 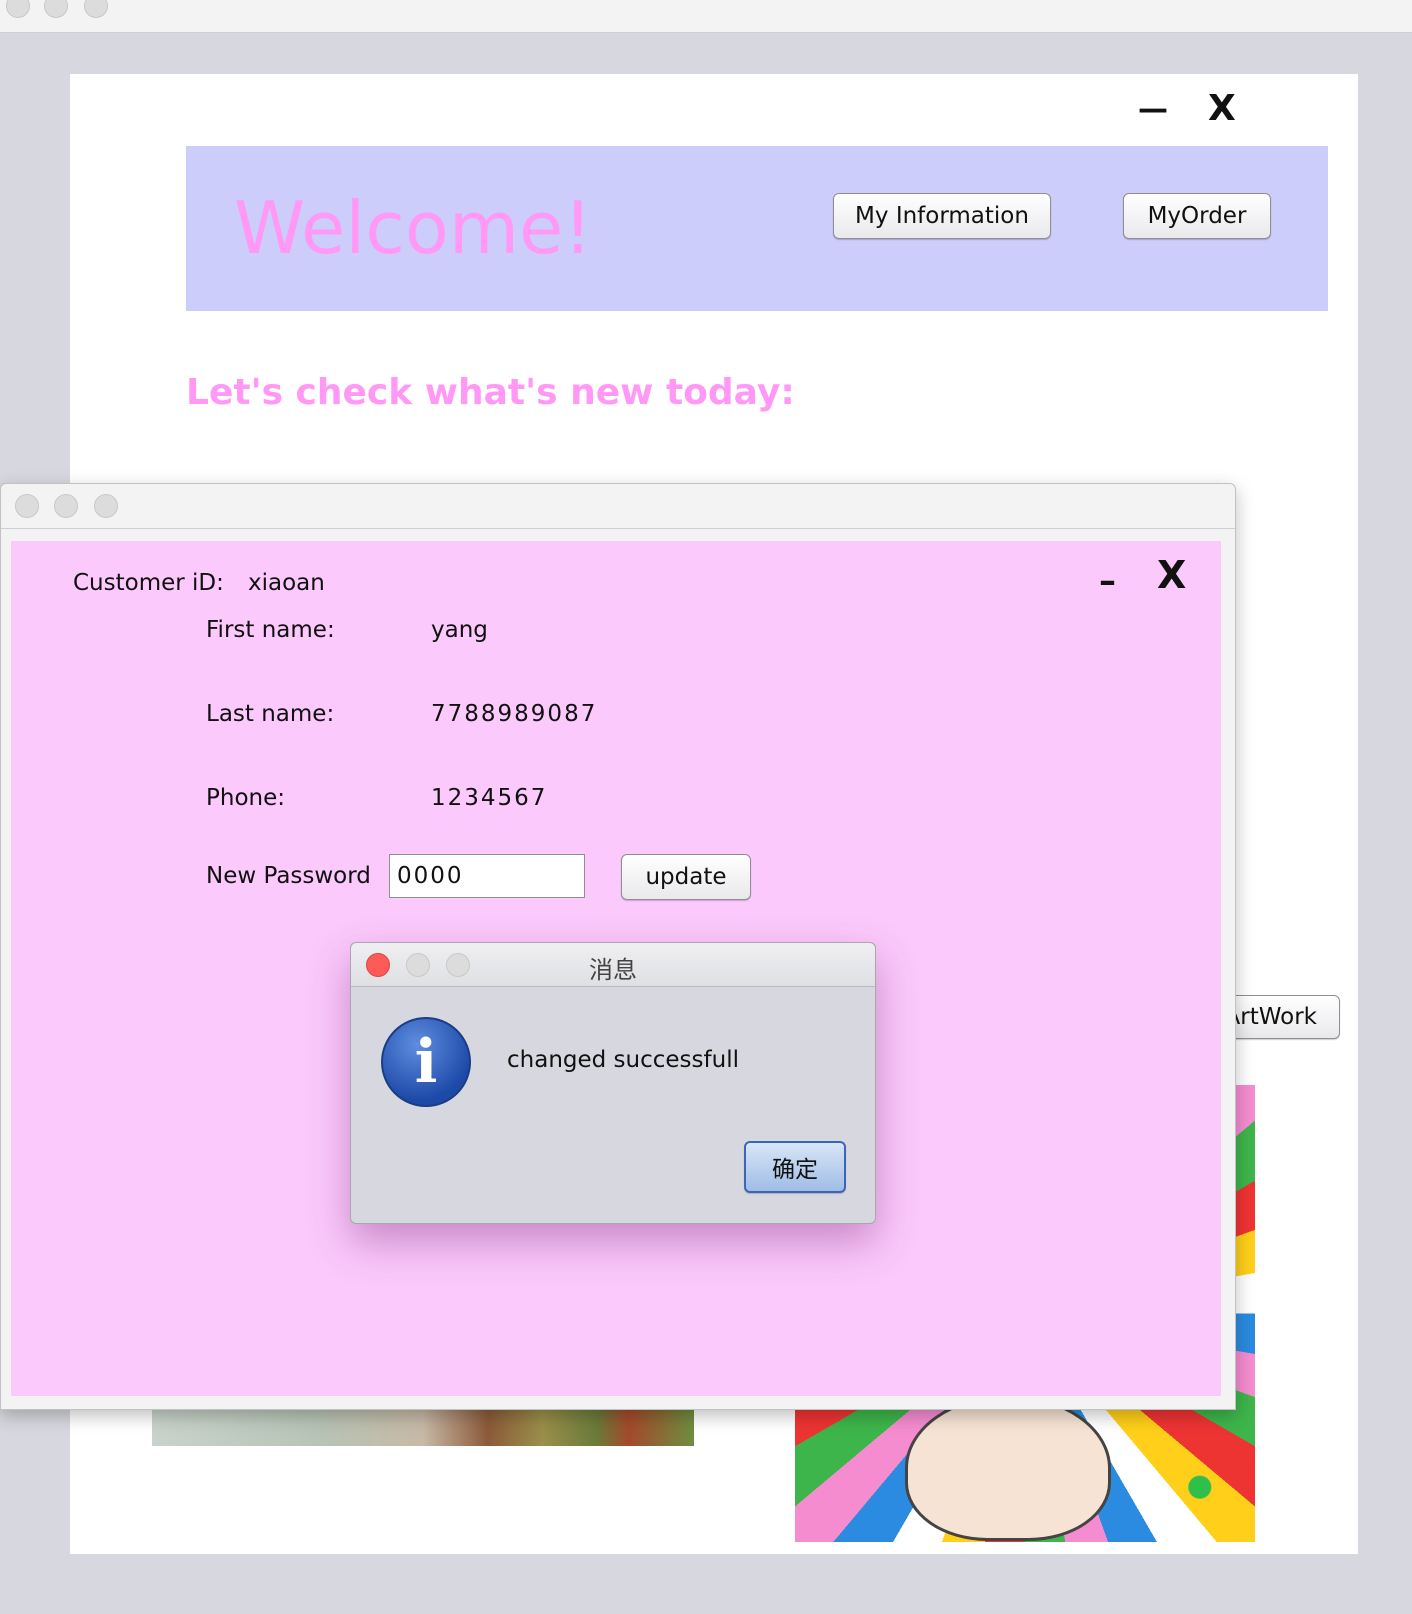 I want to click on phone-label: Phone:, so click(x=245, y=798).